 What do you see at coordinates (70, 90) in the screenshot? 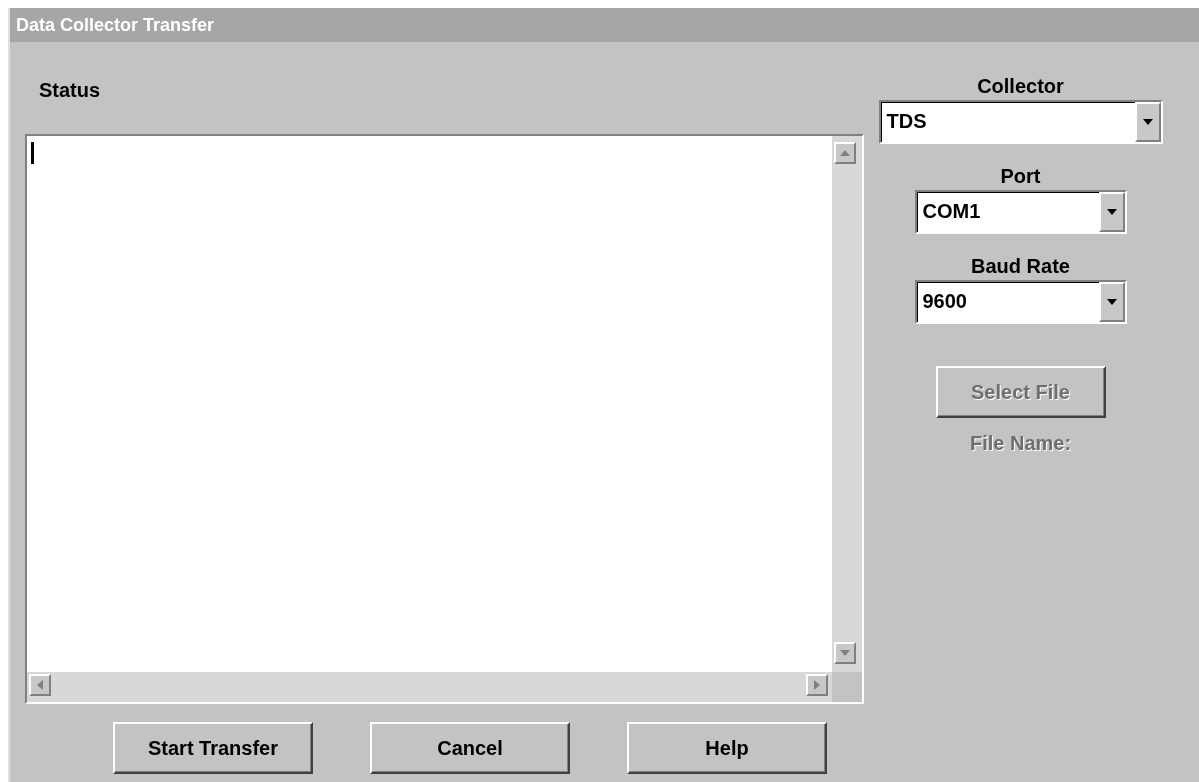
I see `status-label: Status` at bounding box center [70, 90].